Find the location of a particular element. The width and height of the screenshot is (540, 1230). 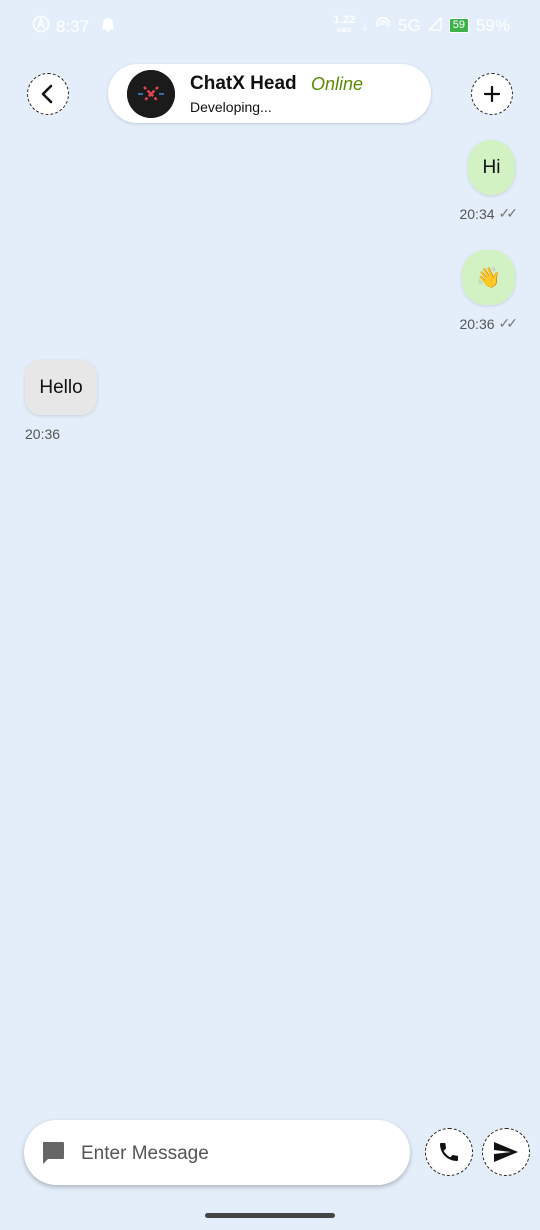

battery-icon: 59 is located at coordinates (458, 25).